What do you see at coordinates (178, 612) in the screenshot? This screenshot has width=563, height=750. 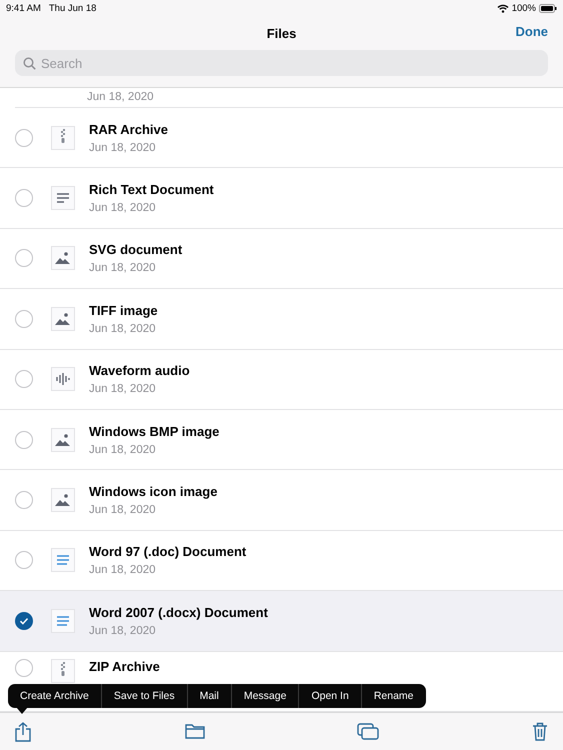 I see `file-name: Word 2007 (.docx) Document` at bounding box center [178, 612].